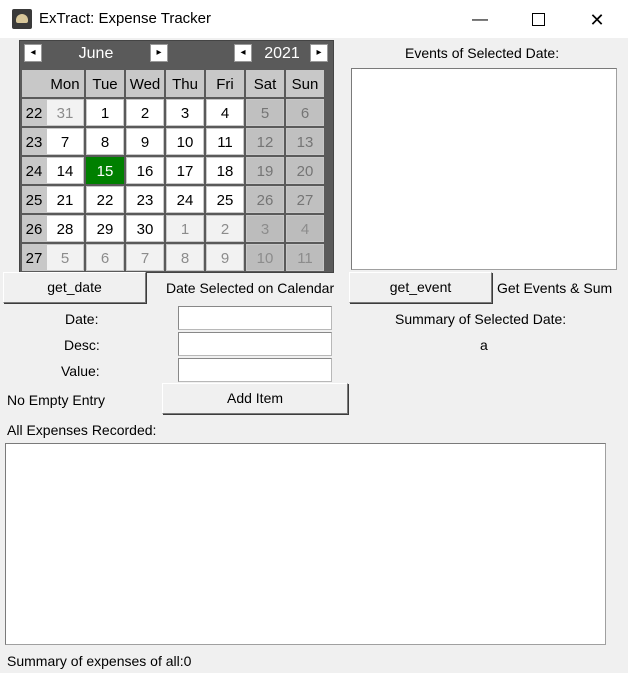  I want to click on date-field, so click(255, 318).